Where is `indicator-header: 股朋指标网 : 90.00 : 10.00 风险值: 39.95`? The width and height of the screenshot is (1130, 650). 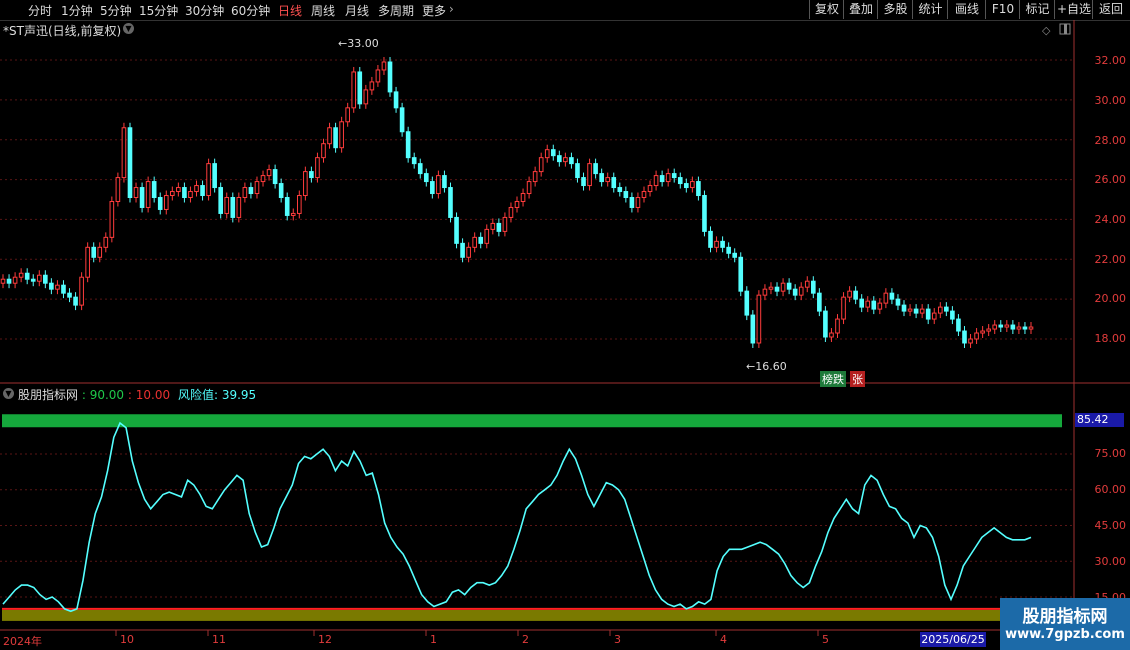 indicator-header: 股朋指标网 : 90.00 : 10.00 风险值: 39.95 is located at coordinates (137, 395).